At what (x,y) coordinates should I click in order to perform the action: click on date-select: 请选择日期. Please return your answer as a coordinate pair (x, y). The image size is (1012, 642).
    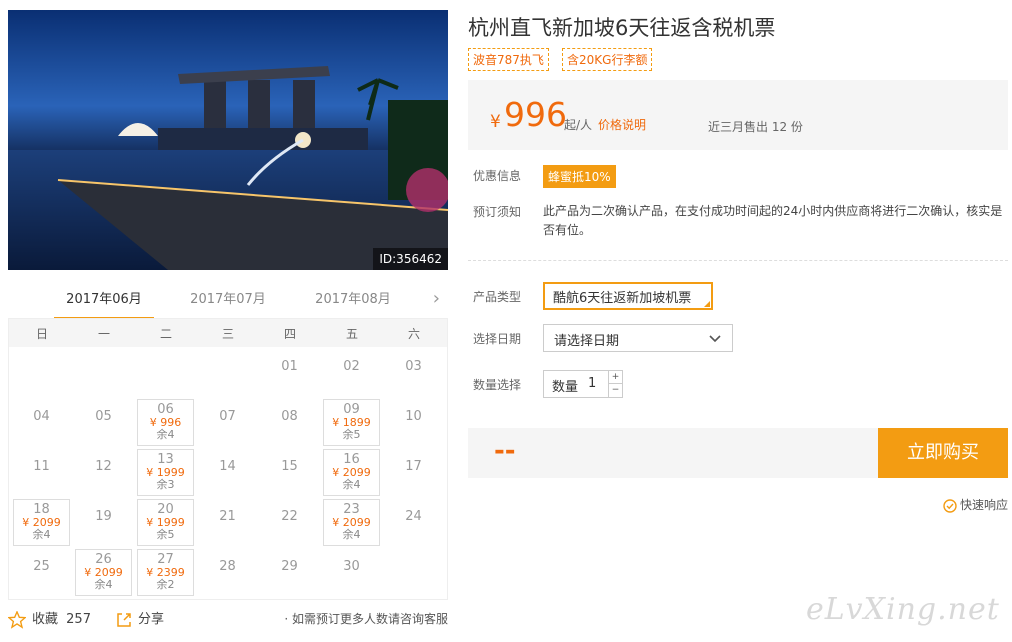
    Looking at the image, I should click on (638, 338).